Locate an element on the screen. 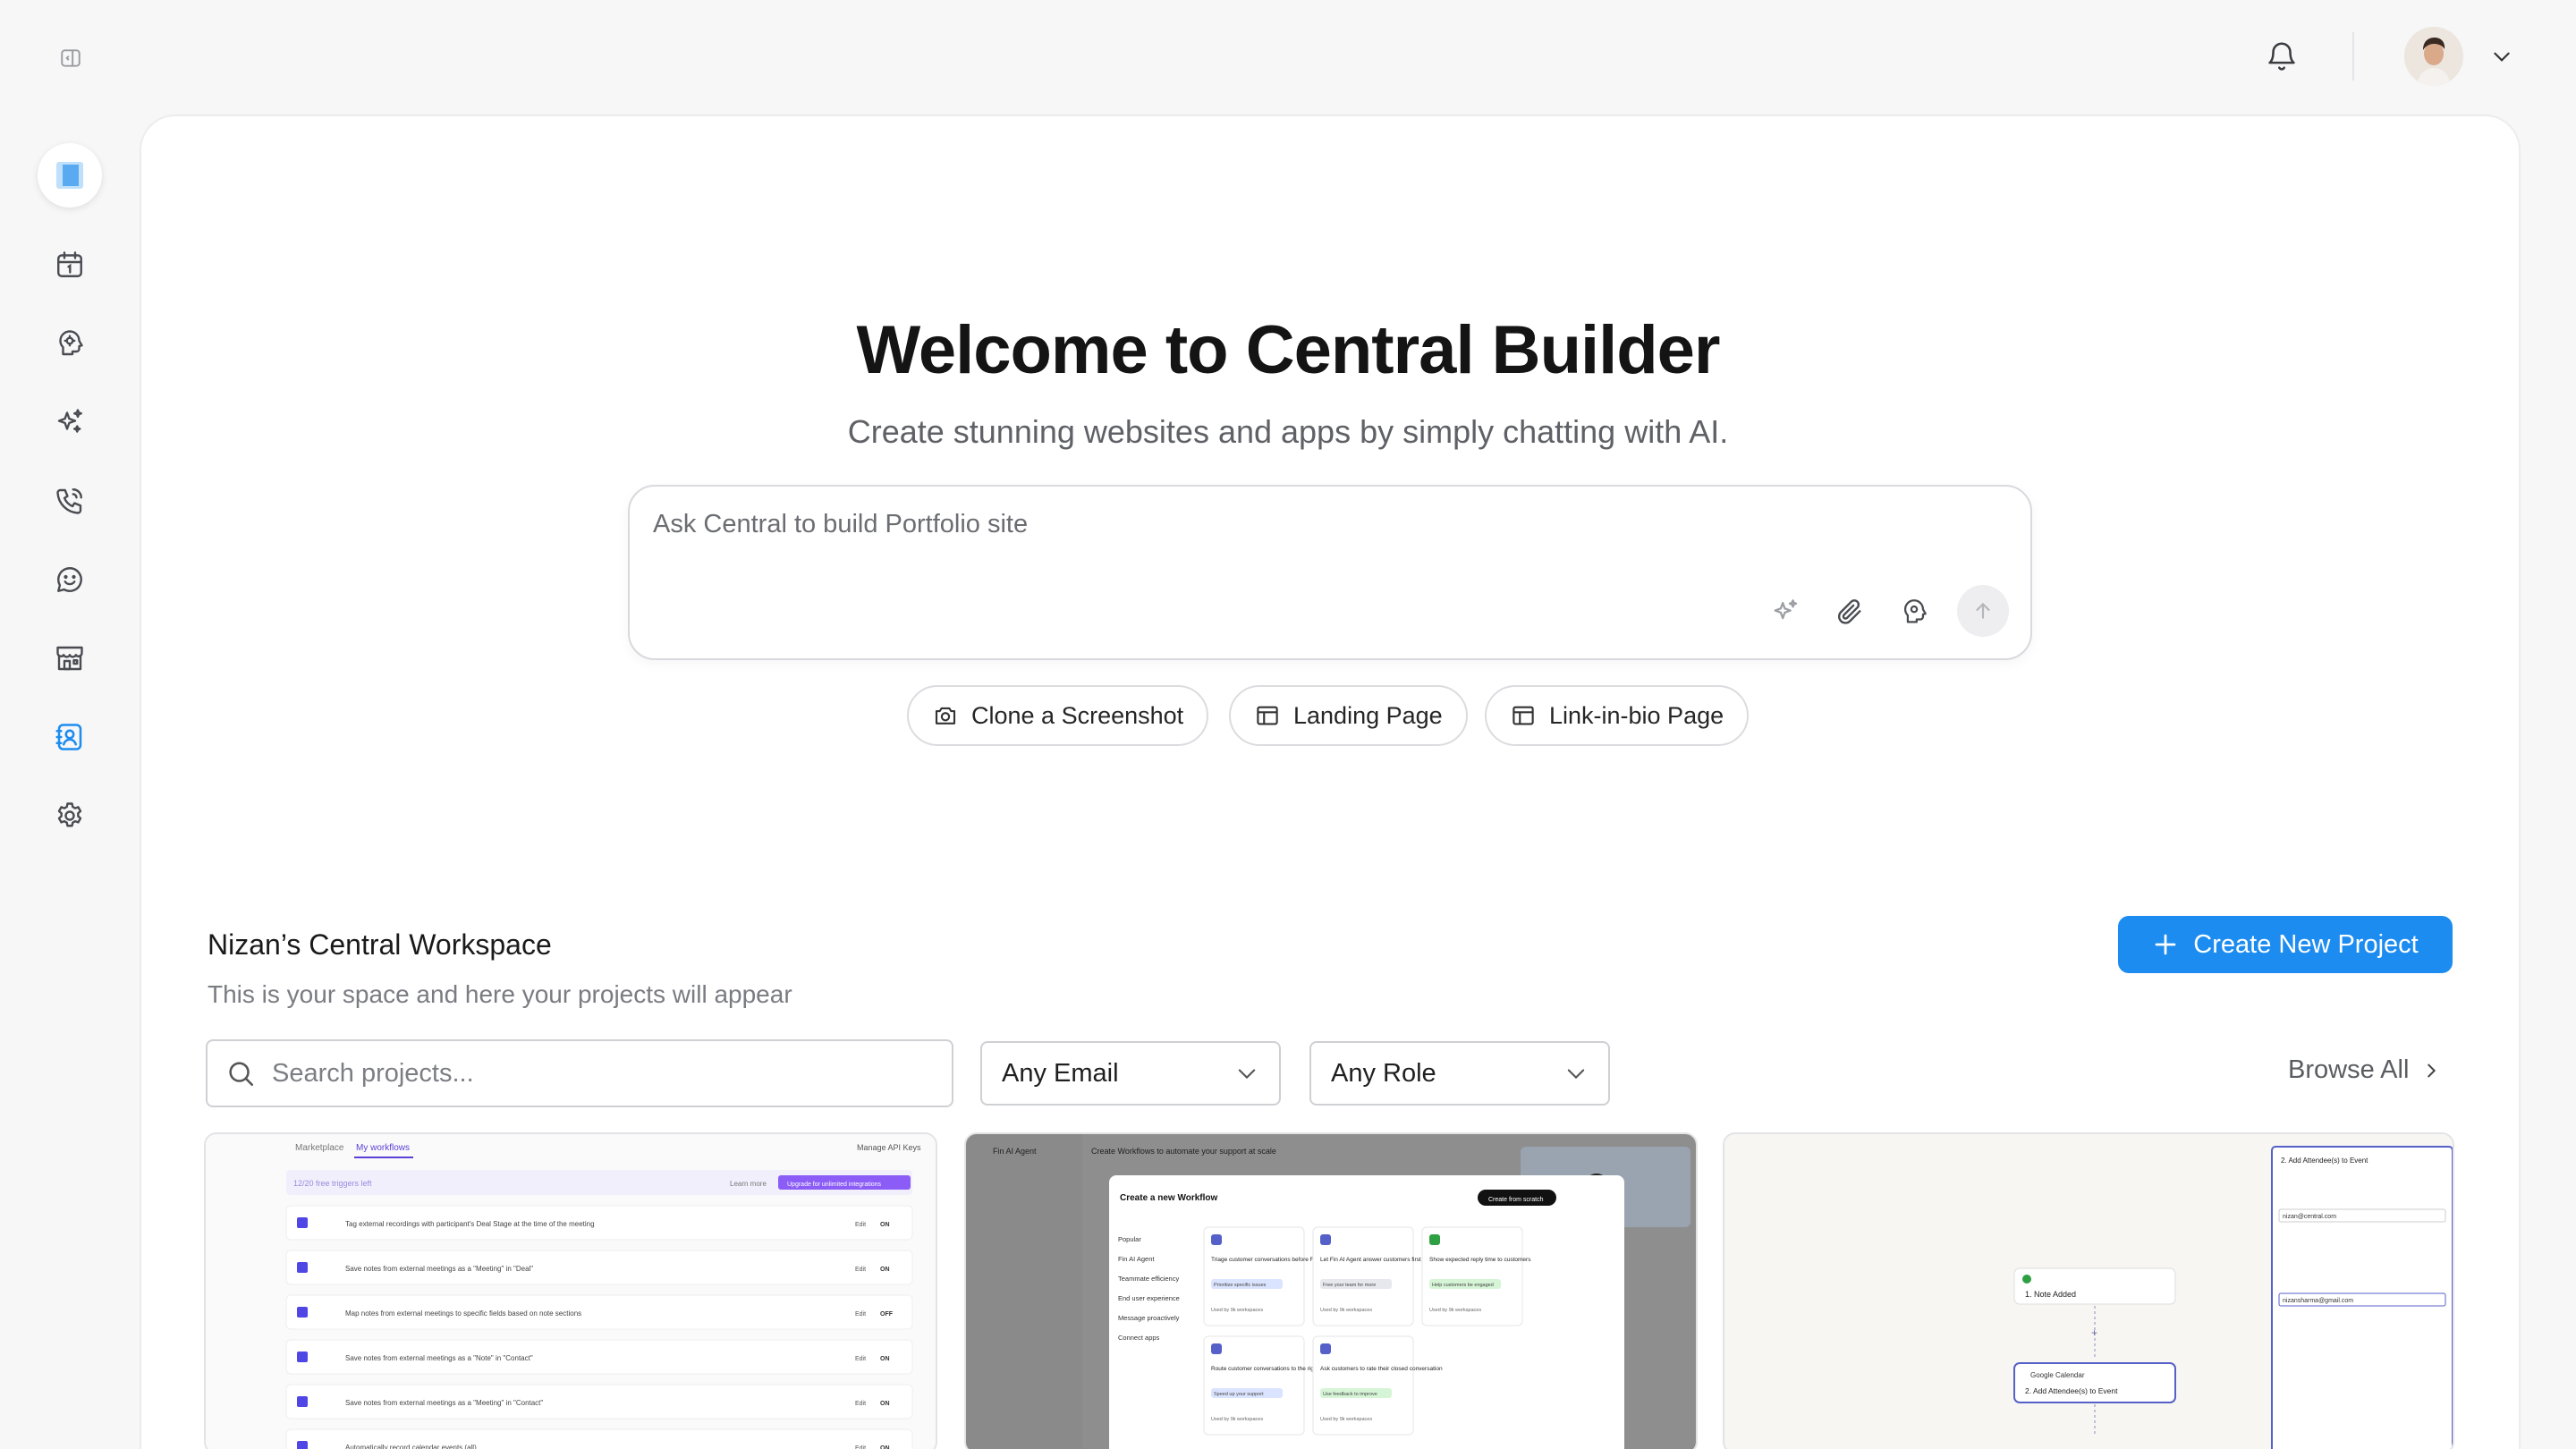  thumb-template-tag: Prioritize specific issues is located at coordinates (1240, 1285).